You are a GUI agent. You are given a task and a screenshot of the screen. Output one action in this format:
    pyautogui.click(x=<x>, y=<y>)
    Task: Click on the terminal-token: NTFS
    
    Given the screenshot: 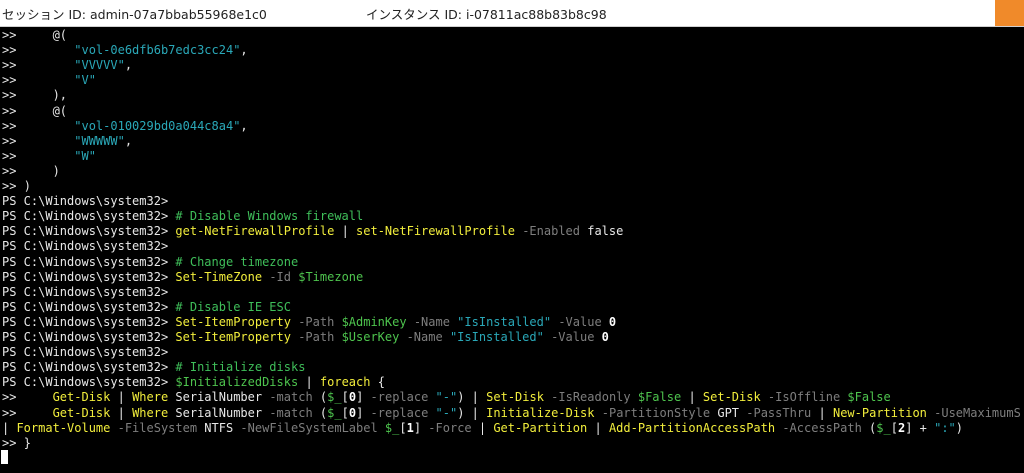 What is the action you would take?
    pyautogui.click(x=219, y=427)
    